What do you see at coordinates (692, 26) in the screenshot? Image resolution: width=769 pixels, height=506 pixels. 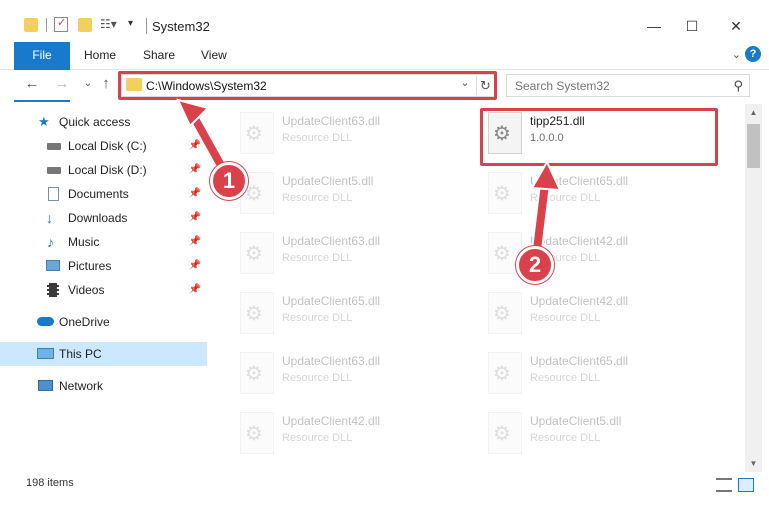 I see `maximize-button: ☐` at bounding box center [692, 26].